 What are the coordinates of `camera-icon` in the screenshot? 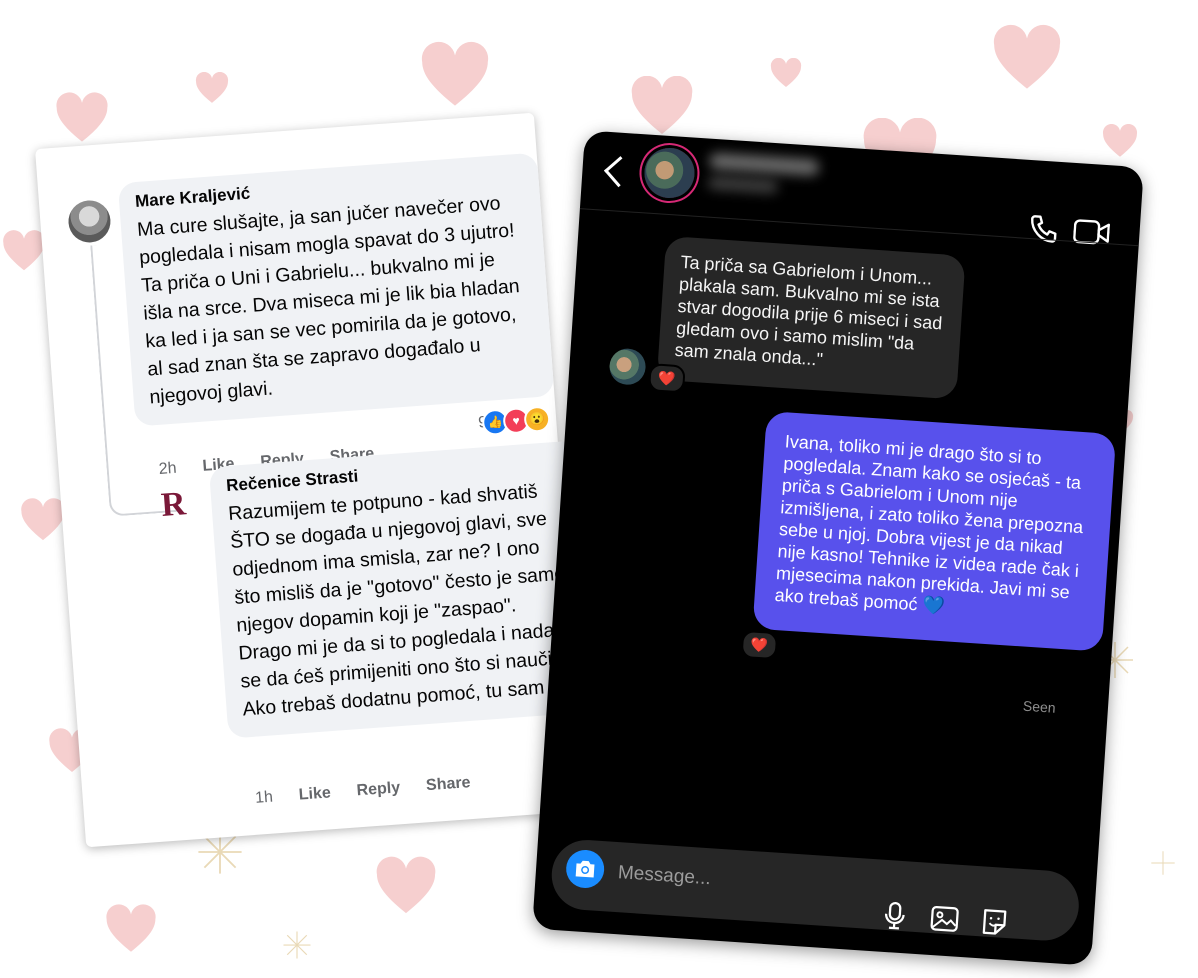 It's located at (585, 869).